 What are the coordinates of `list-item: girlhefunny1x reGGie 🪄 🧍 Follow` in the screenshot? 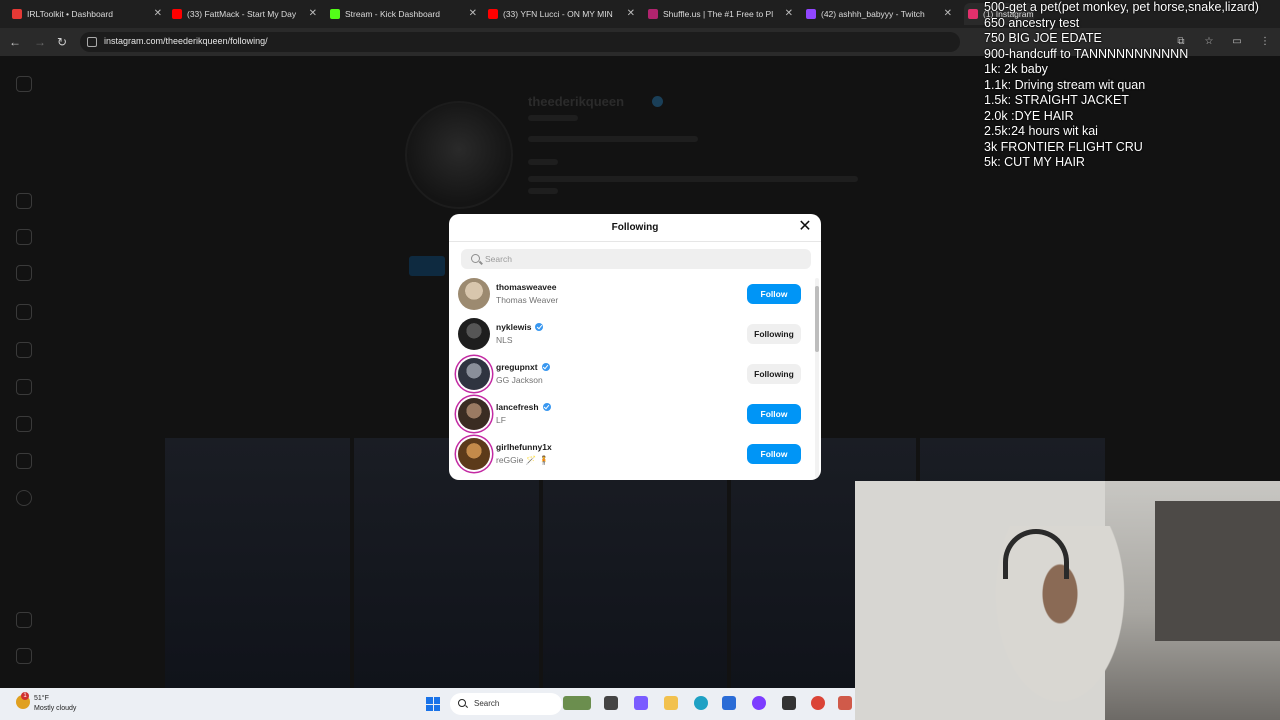 It's located at (632, 454).